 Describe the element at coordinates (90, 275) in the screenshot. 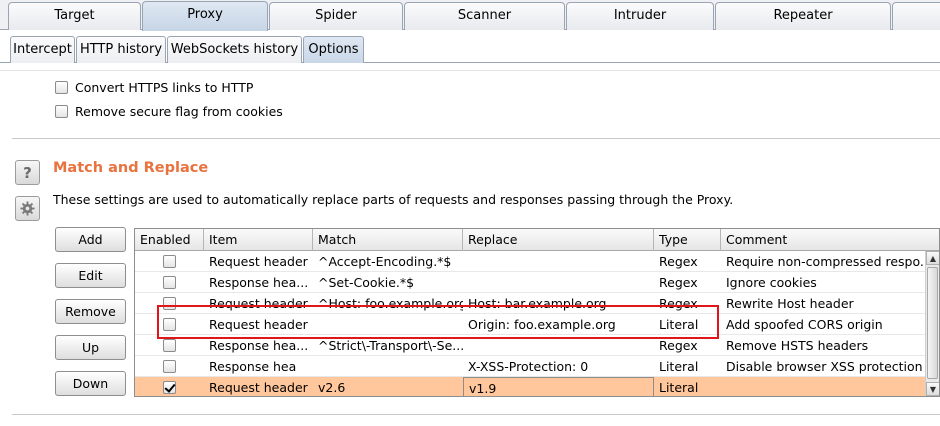

I see `edit-button: Edit` at that location.